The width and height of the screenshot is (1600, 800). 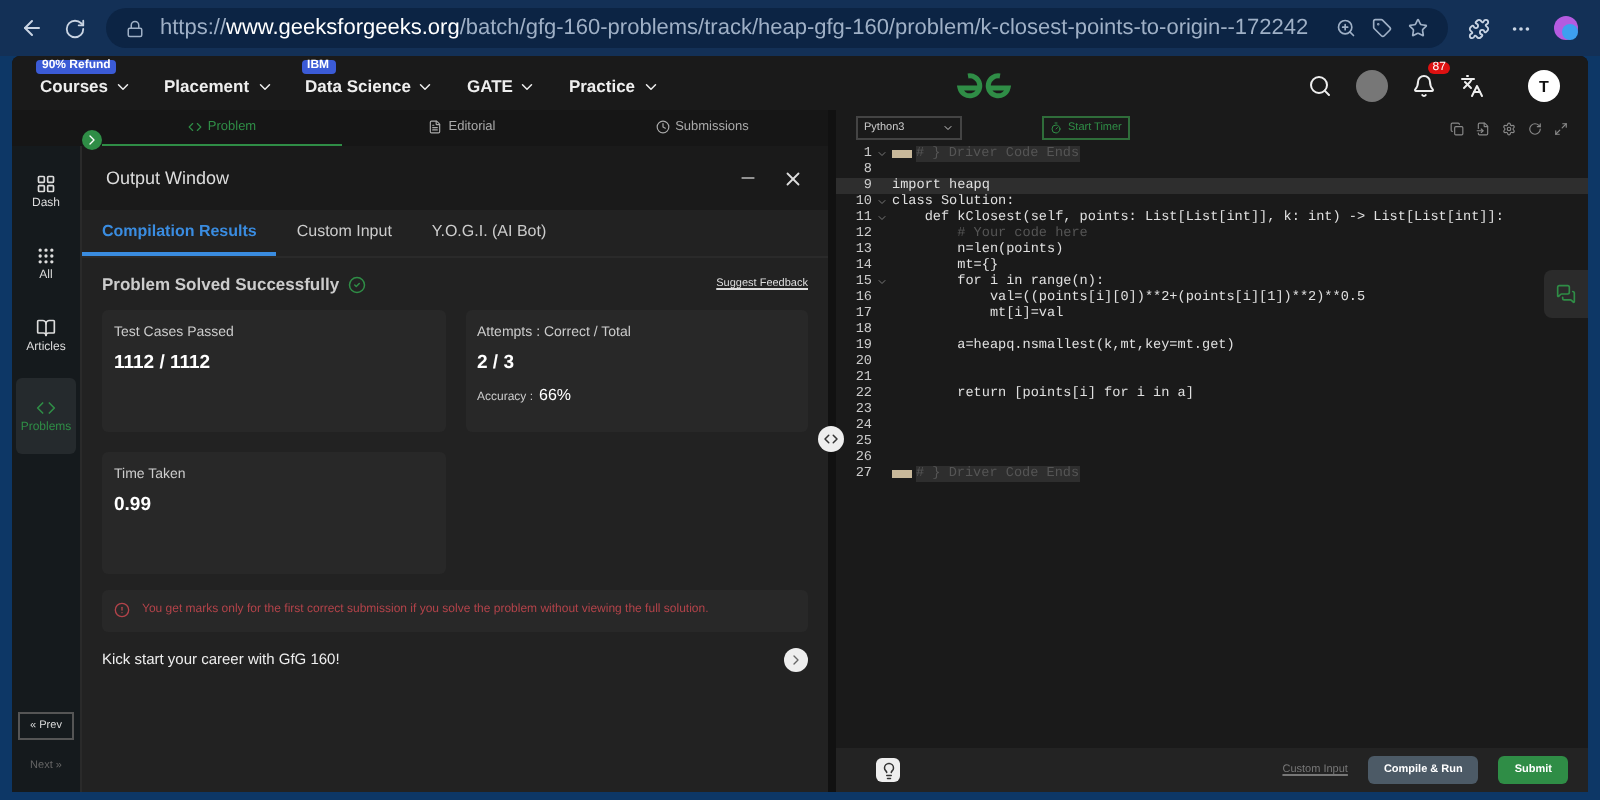 What do you see at coordinates (1479, 28) in the screenshot?
I see `puzzle-icon` at bounding box center [1479, 28].